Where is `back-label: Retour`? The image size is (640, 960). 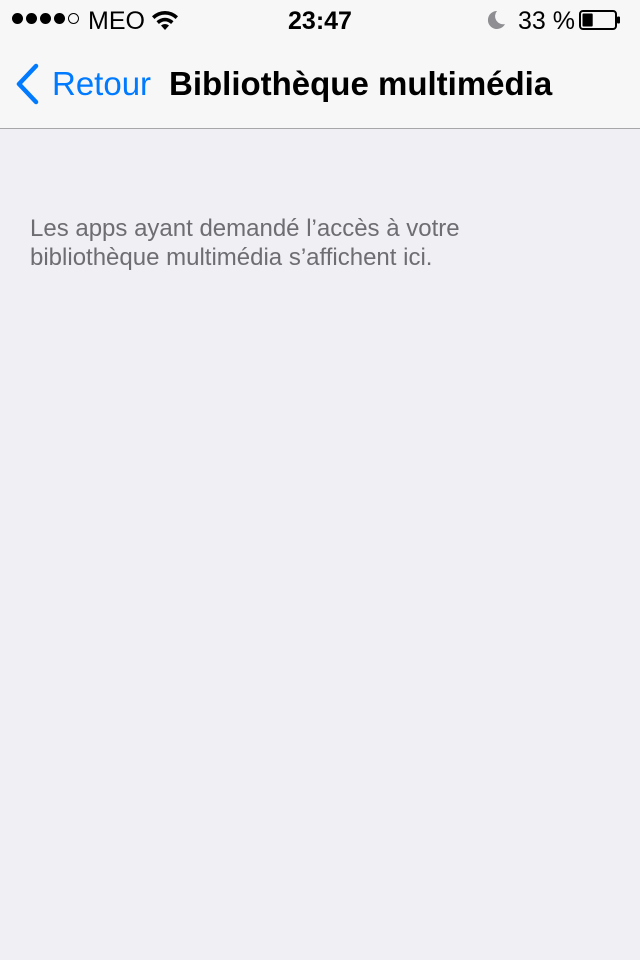 back-label: Retour is located at coordinates (102, 83).